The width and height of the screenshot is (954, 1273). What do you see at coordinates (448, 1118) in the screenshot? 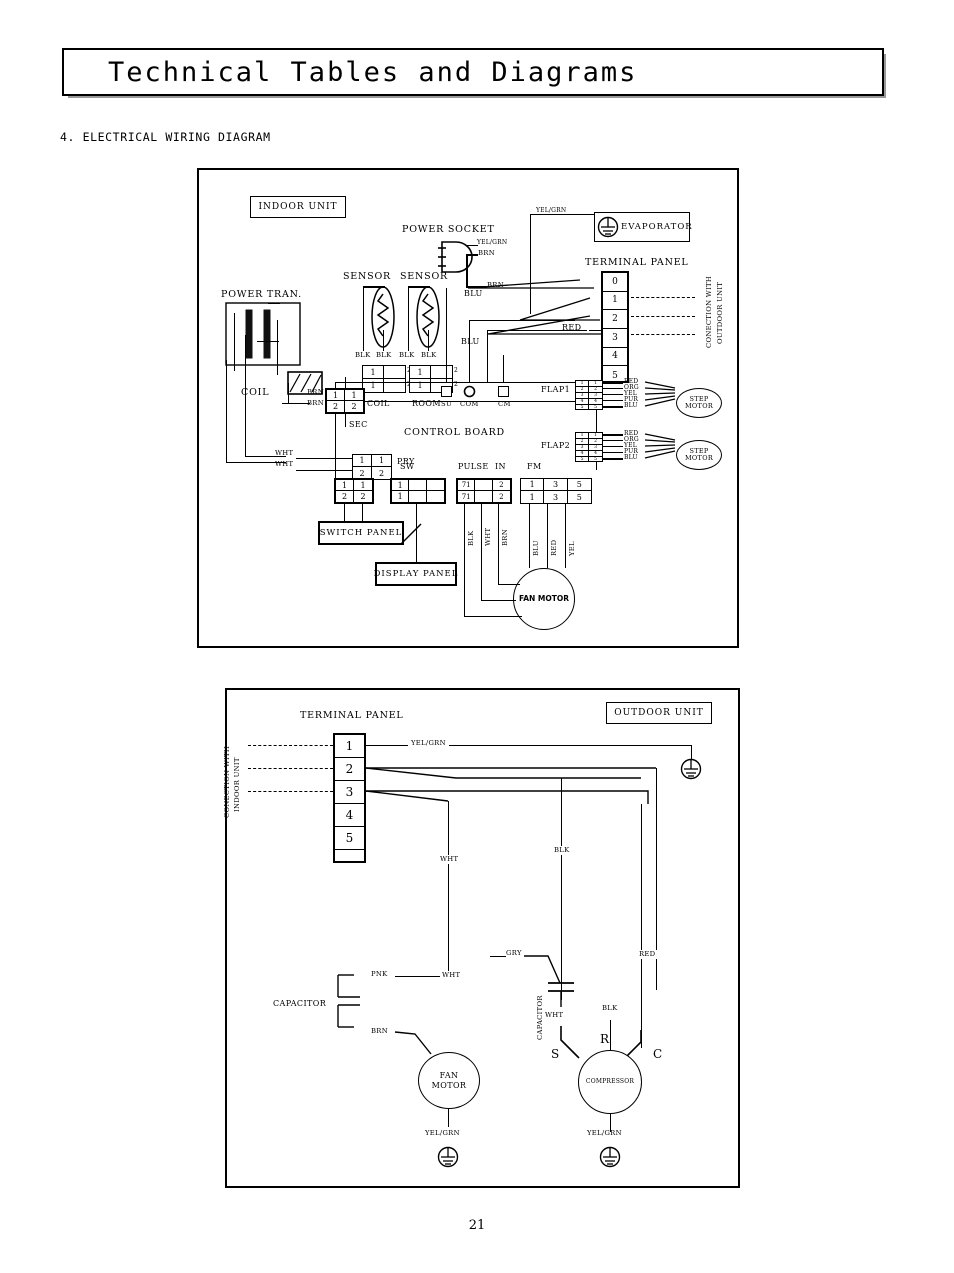
I see `outdoor-fan-ground-lead` at bounding box center [448, 1118].